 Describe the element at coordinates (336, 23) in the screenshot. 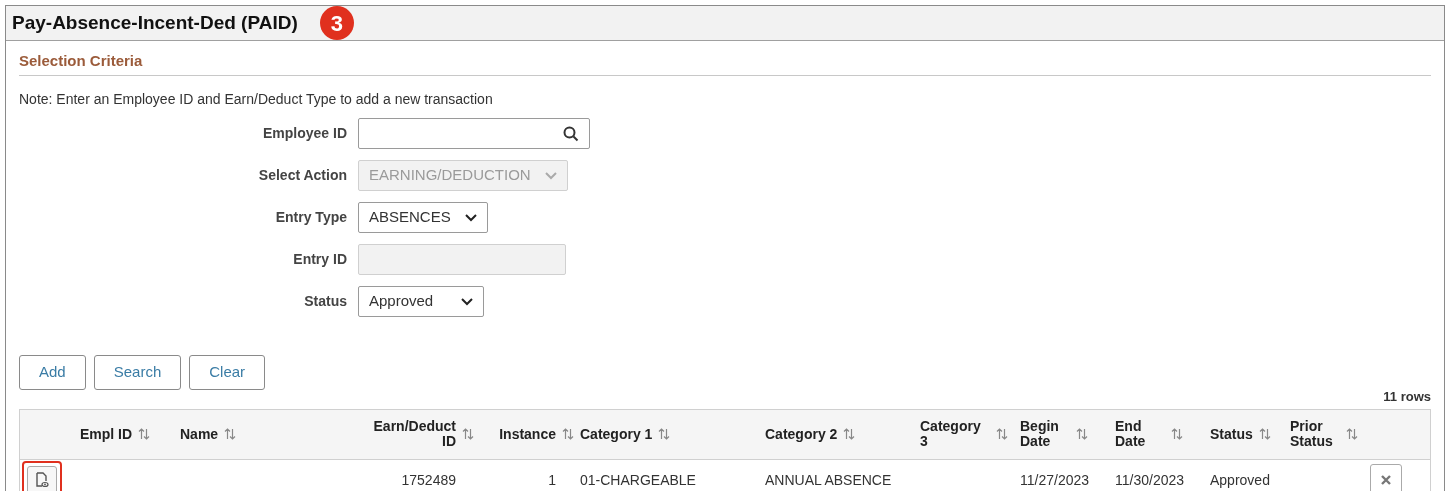

I see `step-number-badge: 3` at that location.